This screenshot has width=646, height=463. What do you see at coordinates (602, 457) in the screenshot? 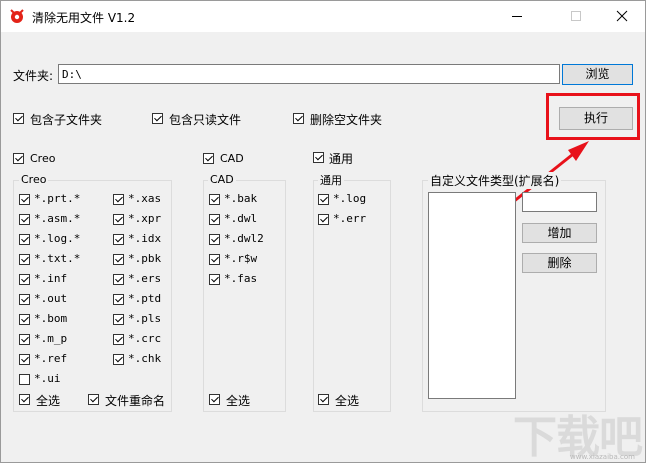
I see `watermark-url: www.xiazaiba.com` at bounding box center [602, 457].